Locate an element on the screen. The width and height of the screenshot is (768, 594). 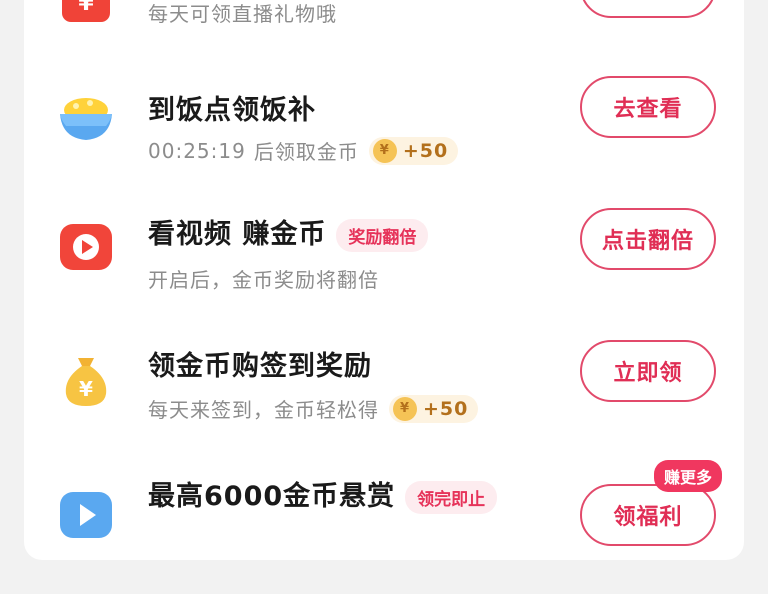
task-subtitle: 00:25:19 后领取金币 ¥ +50 is located at coordinates (303, 150).